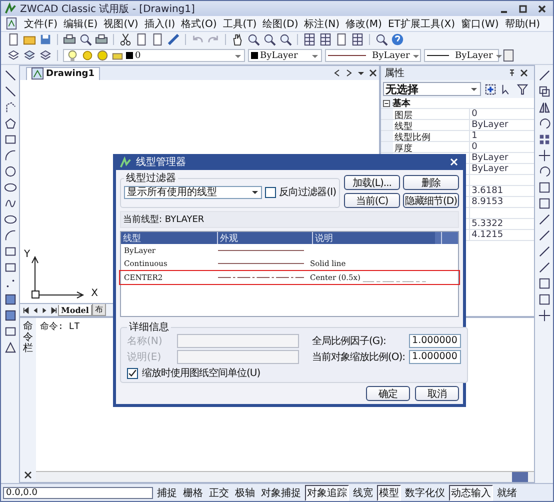 The width and height of the screenshot is (554, 502). Describe the element at coordinates (75, 310) in the screenshot. I see `layout-tab: Model` at that location.